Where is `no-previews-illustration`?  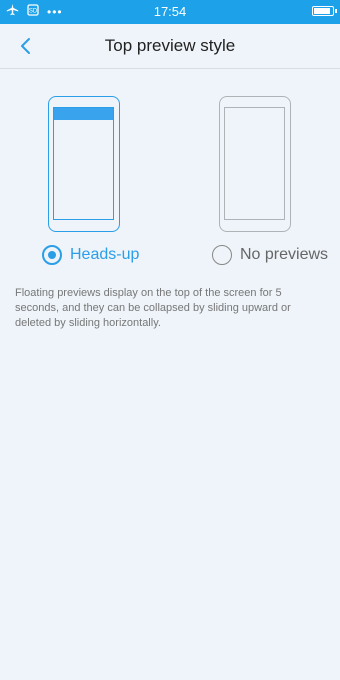
no-previews-illustration is located at coordinates (255, 164).